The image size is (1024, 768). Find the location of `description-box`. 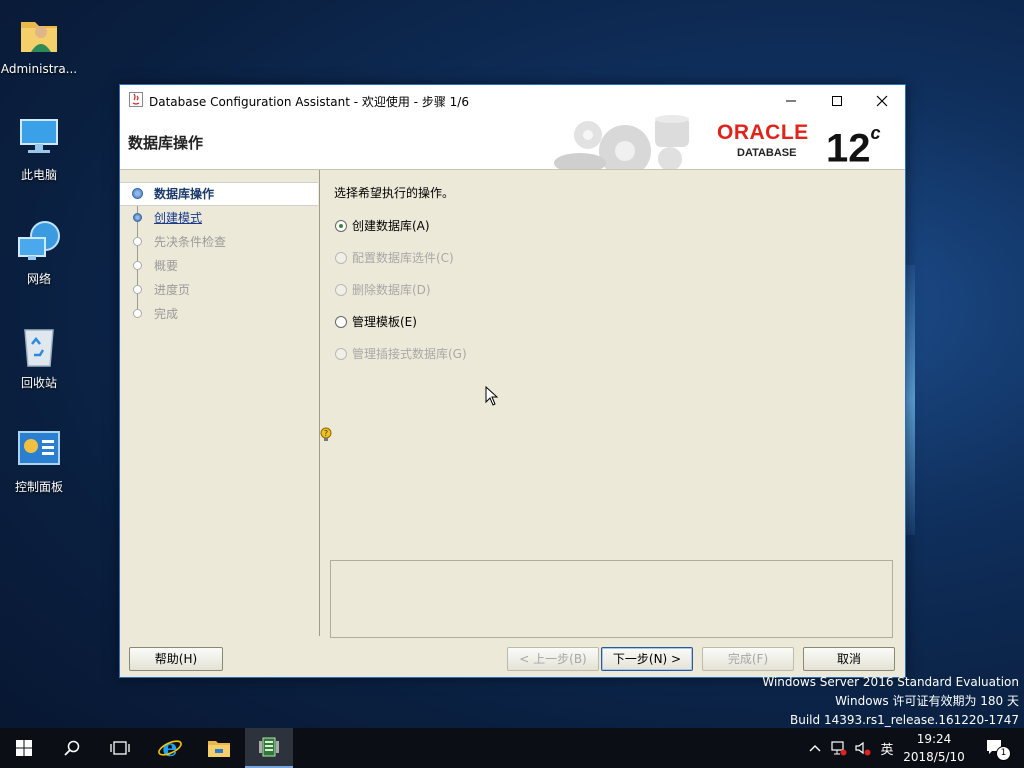

description-box is located at coordinates (611, 599).